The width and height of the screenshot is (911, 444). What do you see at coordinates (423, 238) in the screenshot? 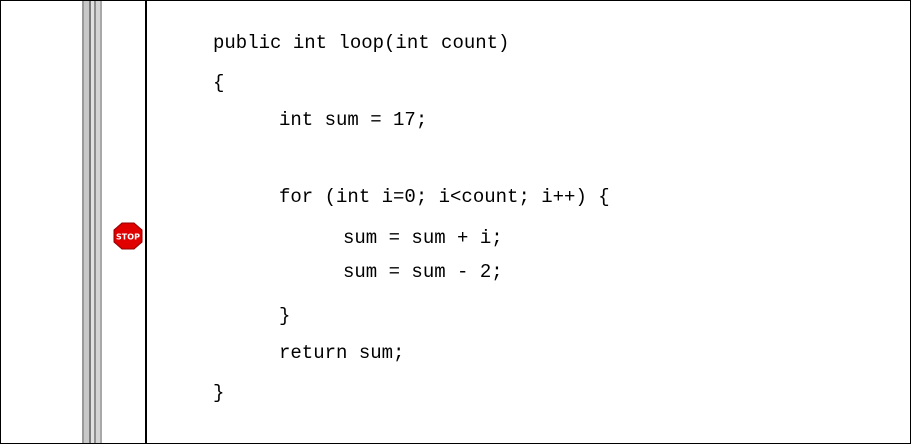
I see `code-line-6: sum = sum + i;` at bounding box center [423, 238].